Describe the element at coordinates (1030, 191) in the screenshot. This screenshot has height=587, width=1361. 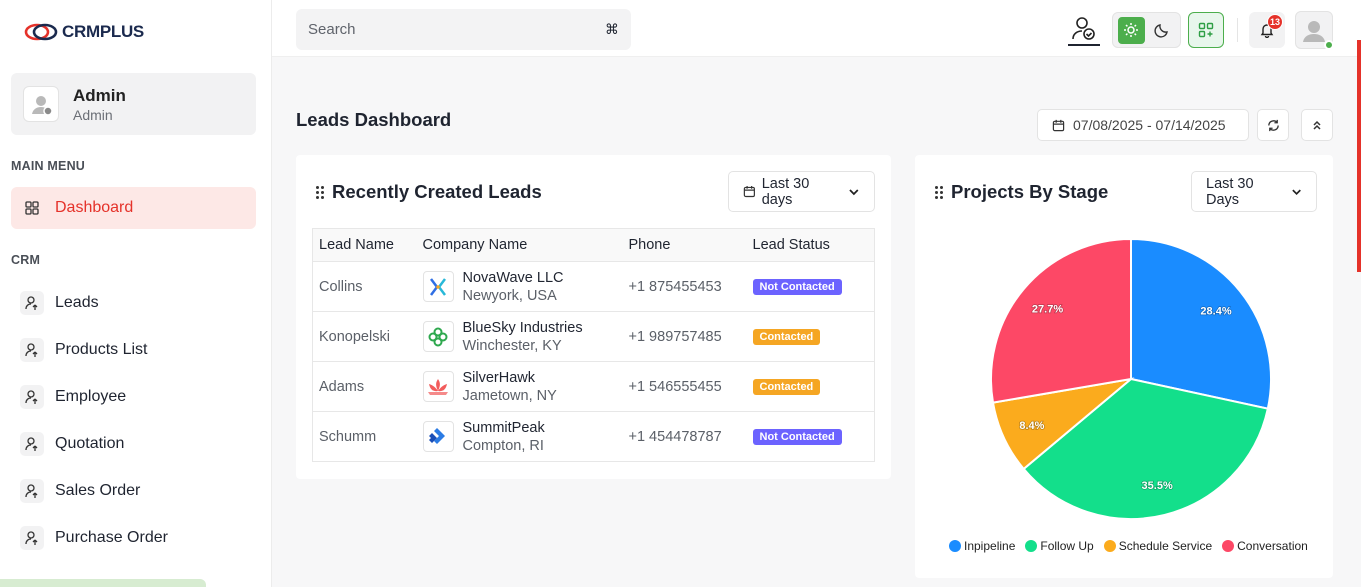
I see `projects-by-stage-title: Projects By Stage` at that location.